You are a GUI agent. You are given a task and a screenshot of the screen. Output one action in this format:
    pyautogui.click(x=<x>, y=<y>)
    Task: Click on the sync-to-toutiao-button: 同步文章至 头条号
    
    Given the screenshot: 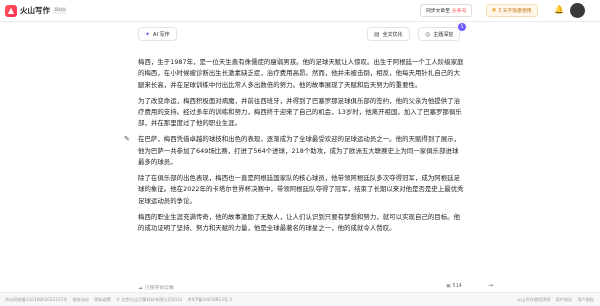 What is the action you would take?
    pyautogui.click(x=446, y=10)
    